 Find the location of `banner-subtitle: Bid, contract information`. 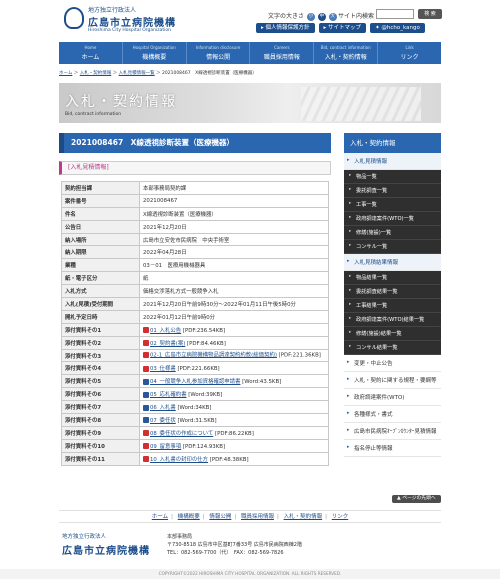

banner-subtitle: Bid, contract information is located at coordinates (93, 114).